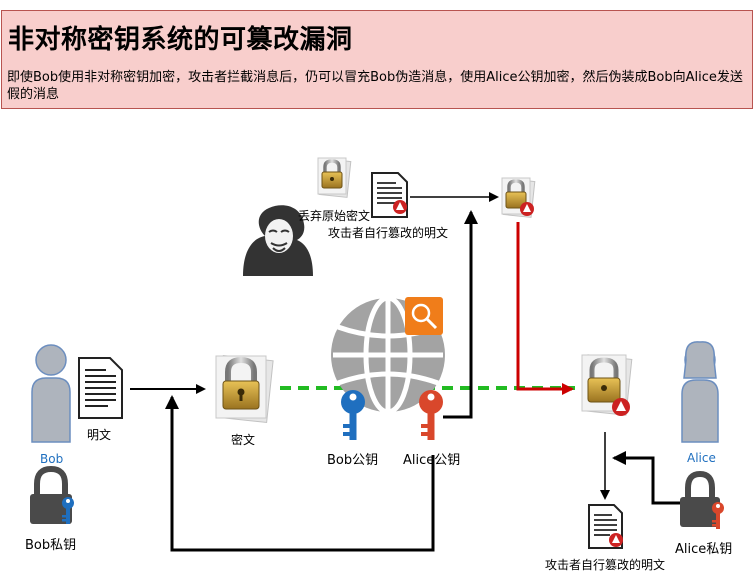  What do you see at coordinates (702, 499) in the screenshot?
I see `alice-private-key-icon` at bounding box center [702, 499].